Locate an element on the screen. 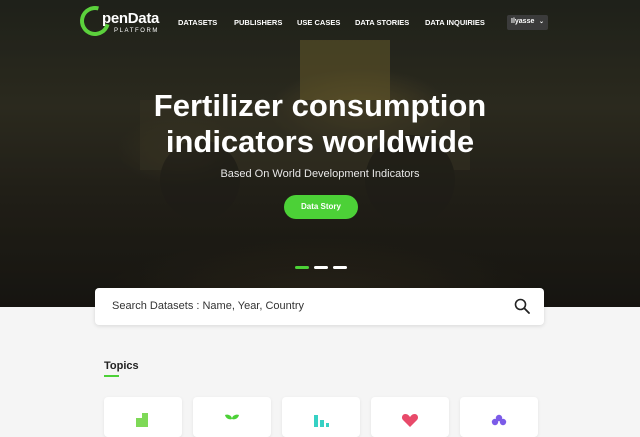 This screenshot has height=437, width=640. community-icon is located at coordinates (499, 420).